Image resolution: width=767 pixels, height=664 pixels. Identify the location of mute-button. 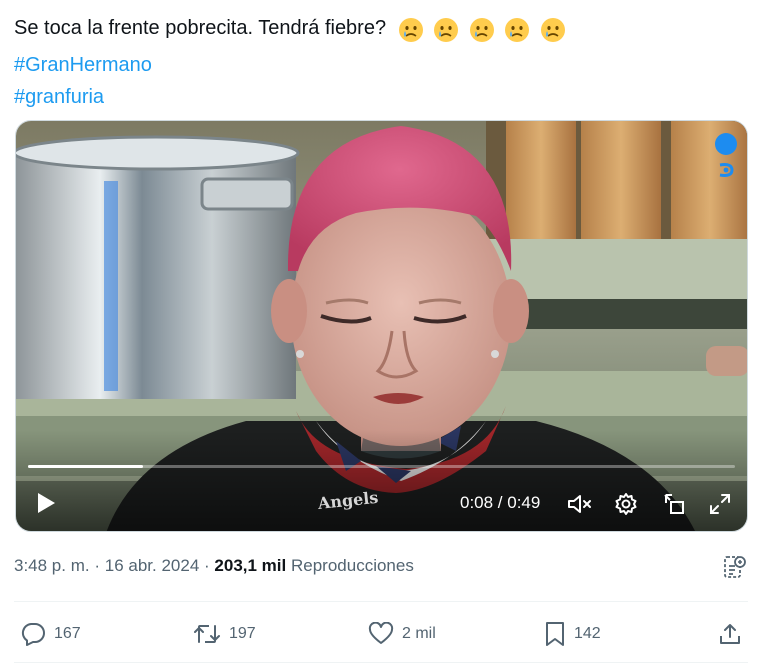
(580, 504).